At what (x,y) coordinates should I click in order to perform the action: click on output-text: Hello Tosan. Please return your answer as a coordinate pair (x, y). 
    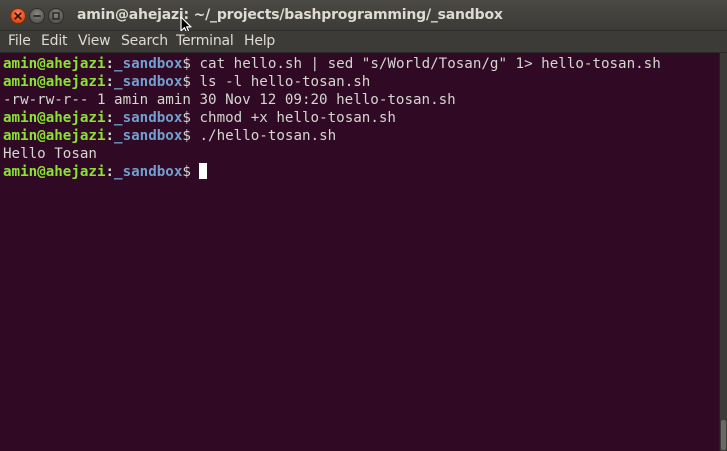
    Looking at the image, I should click on (50, 154).